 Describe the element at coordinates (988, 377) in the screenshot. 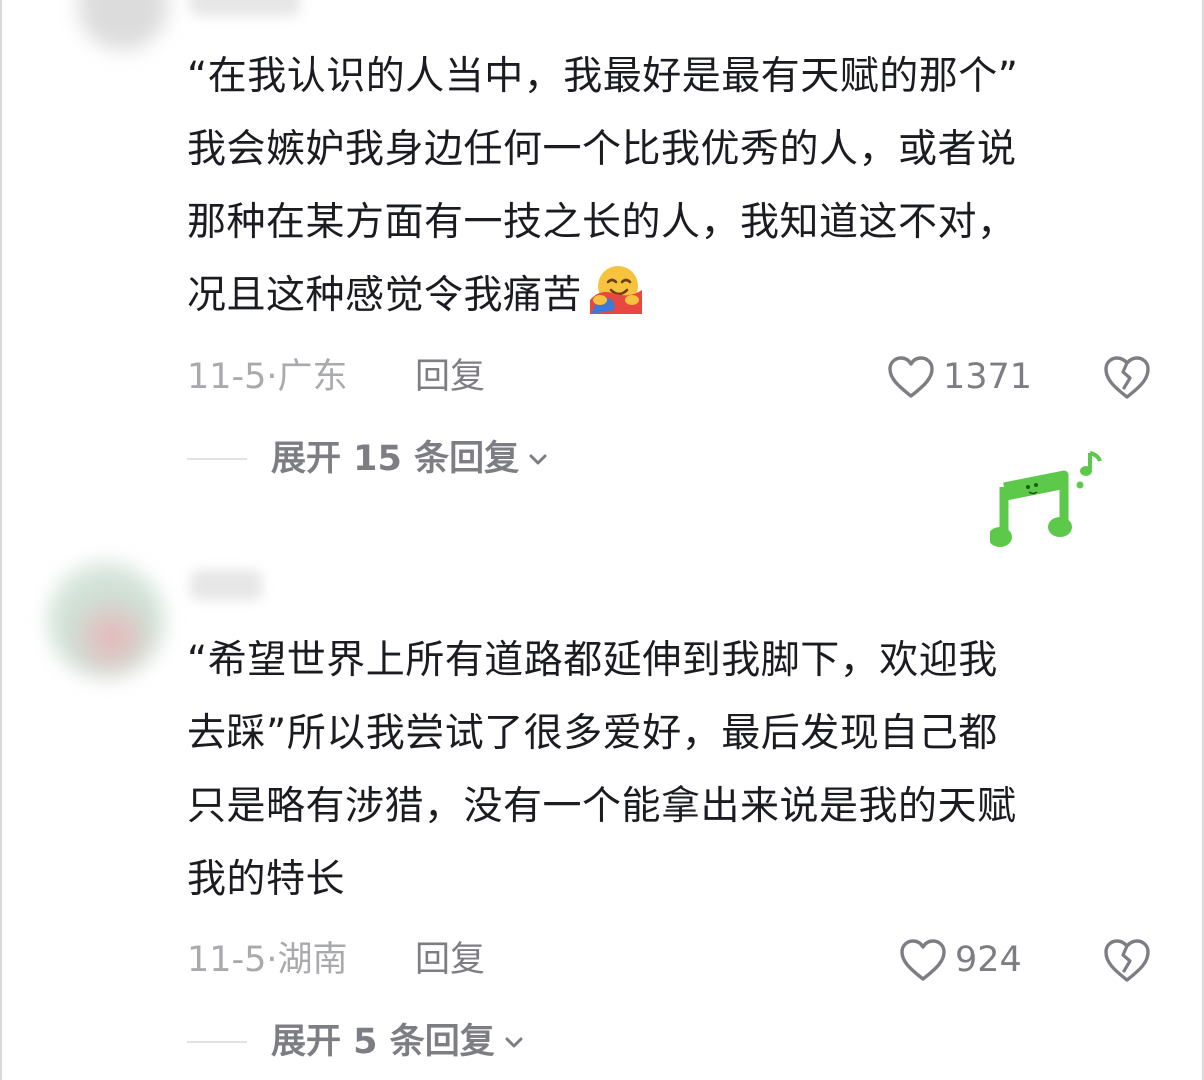

I see `like-count: 1371` at that location.